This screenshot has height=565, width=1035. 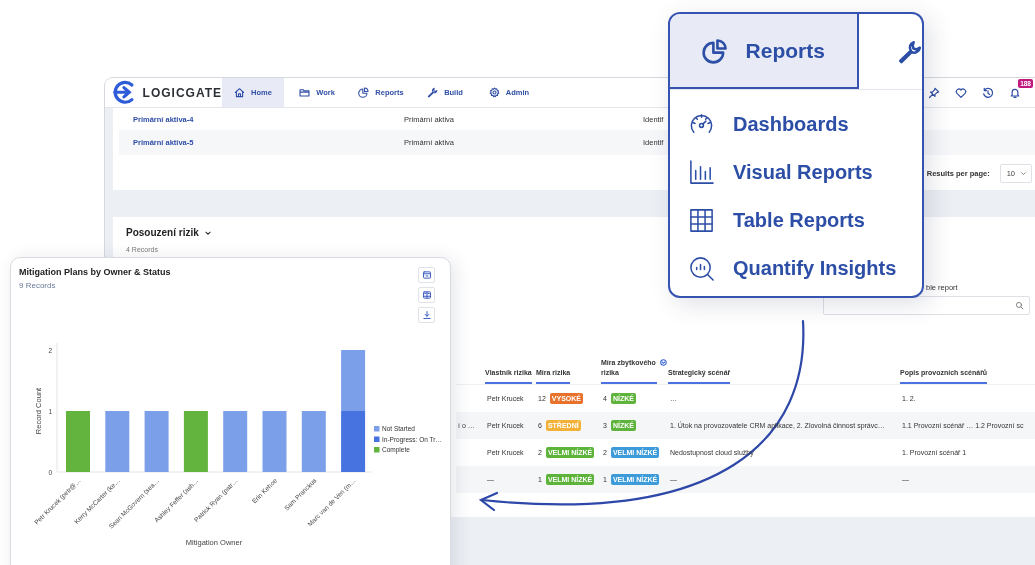 I want to click on download-icon, so click(x=426, y=315).